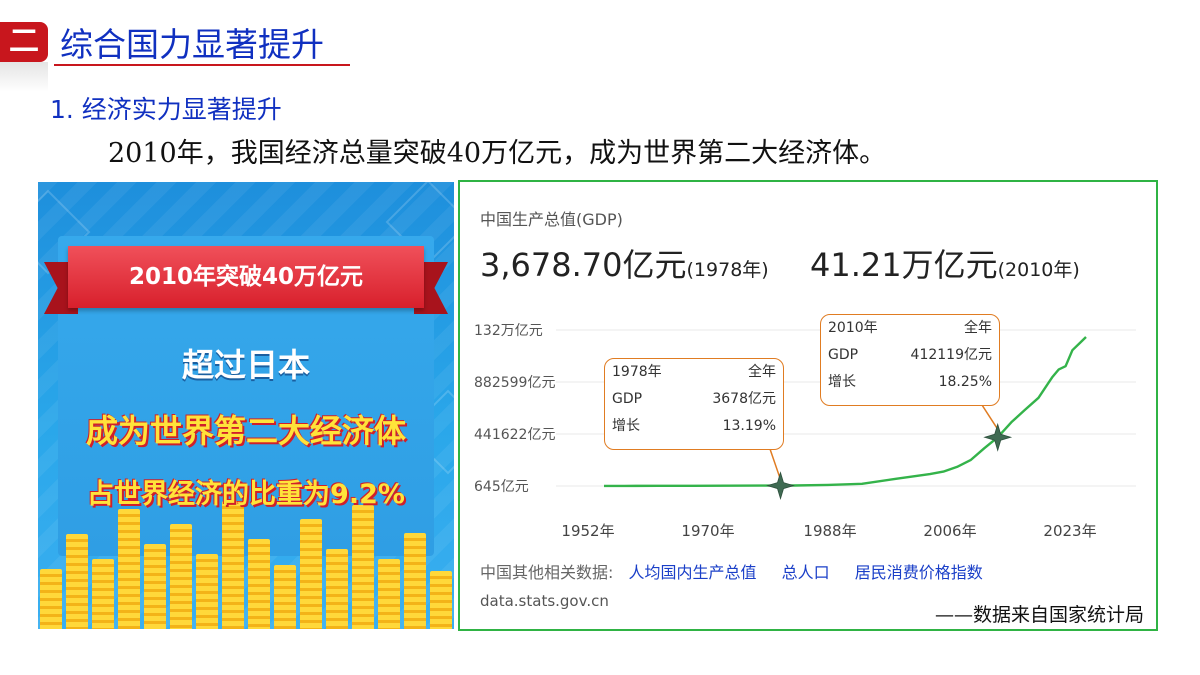 The image size is (1200, 675). What do you see at coordinates (246, 564) in the screenshot?
I see `coin-stacks` at bounding box center [246, 564].